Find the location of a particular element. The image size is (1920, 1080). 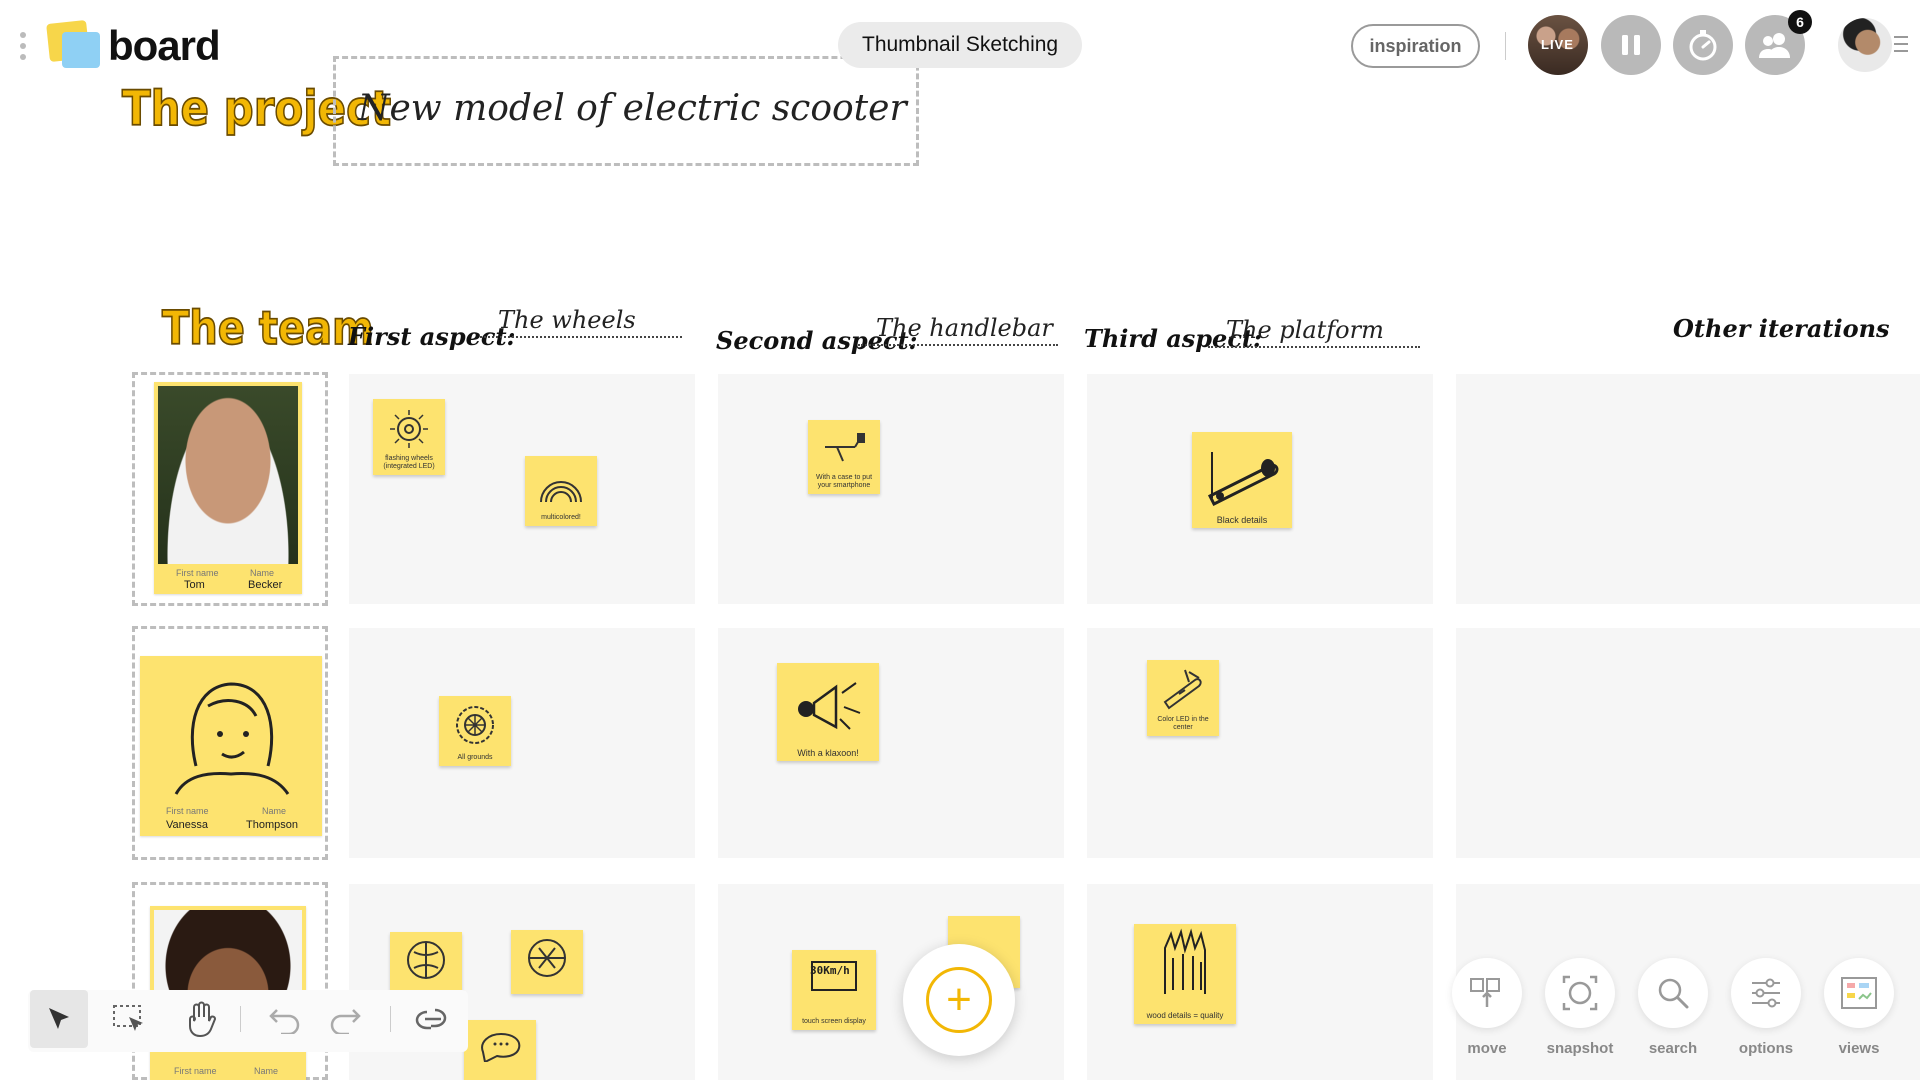

rainbow-wheel-sketch-icon is located at coordinates (561, 492).